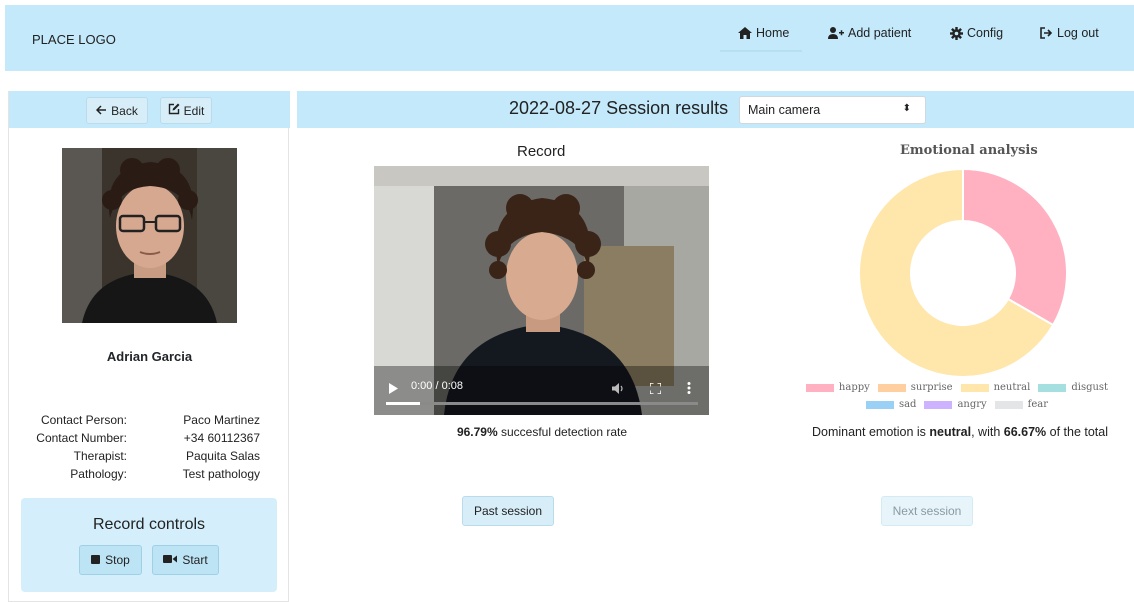 Image resolution: width=1134 pixels, height=602 pixels. I want to click on edit-button-label: Edit, so click(194, 110).